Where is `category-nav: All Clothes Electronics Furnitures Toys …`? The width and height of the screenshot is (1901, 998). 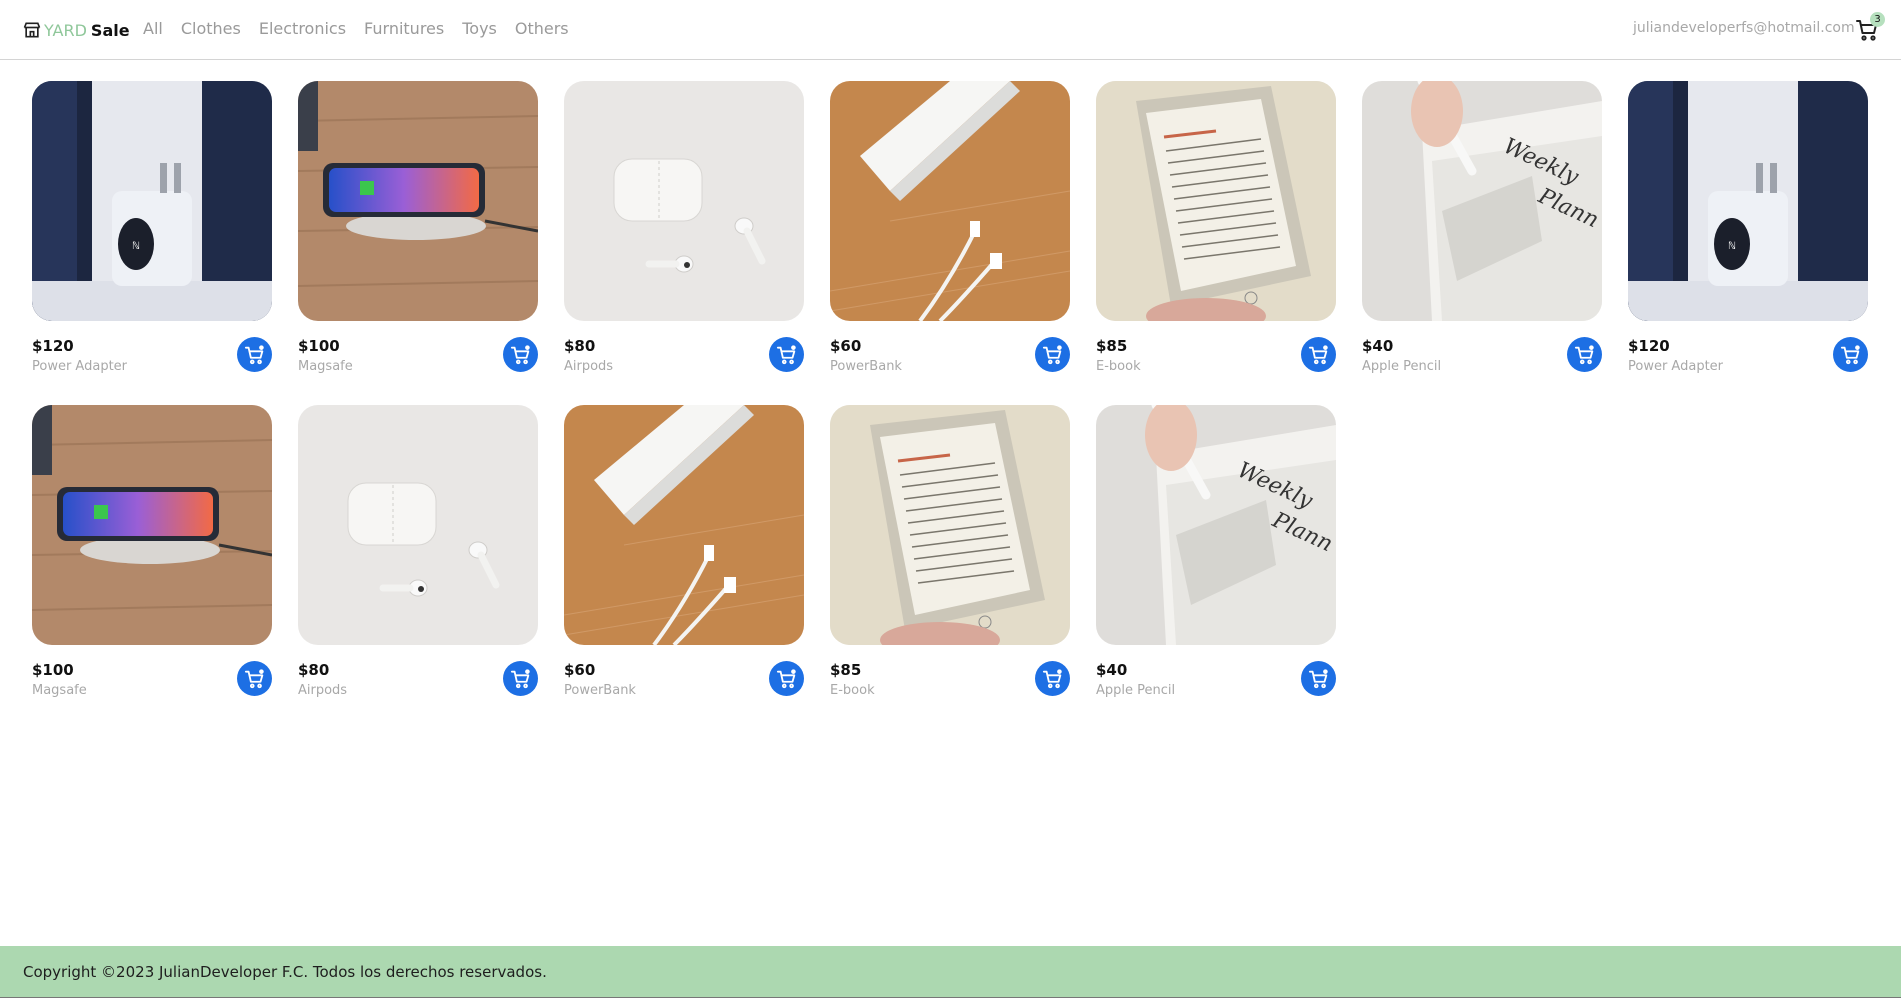 category-nav: All Clothes Electronics Furnitures Toys … is located at coordinates (356, 28).